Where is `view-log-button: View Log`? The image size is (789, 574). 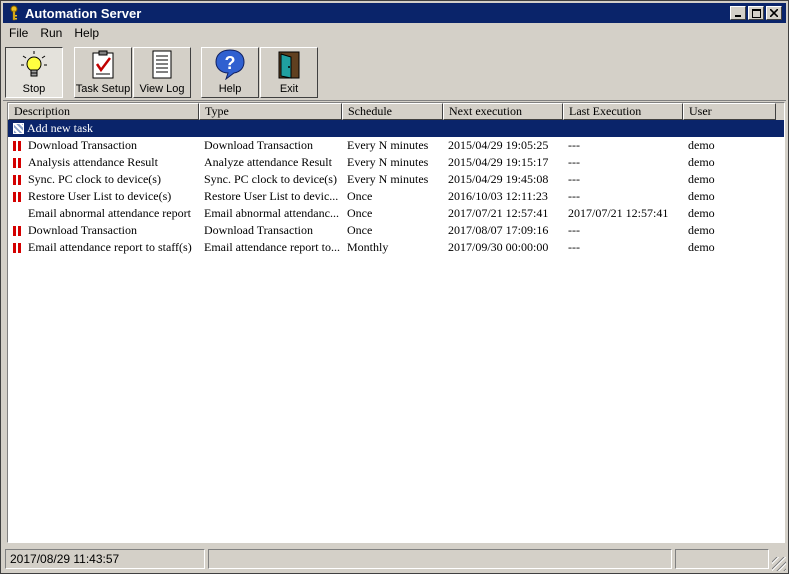
view-log-button: View Log is located at coordinates (162, 72).